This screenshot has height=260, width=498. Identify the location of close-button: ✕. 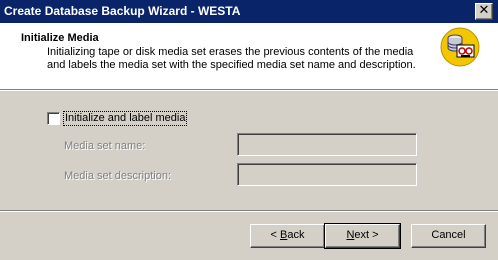
(484, 11).